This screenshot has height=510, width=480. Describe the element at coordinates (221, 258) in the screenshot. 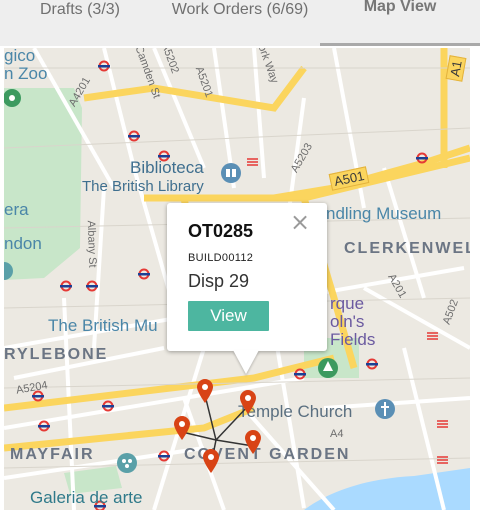

I see `building-code: BUILD00112` at that location.